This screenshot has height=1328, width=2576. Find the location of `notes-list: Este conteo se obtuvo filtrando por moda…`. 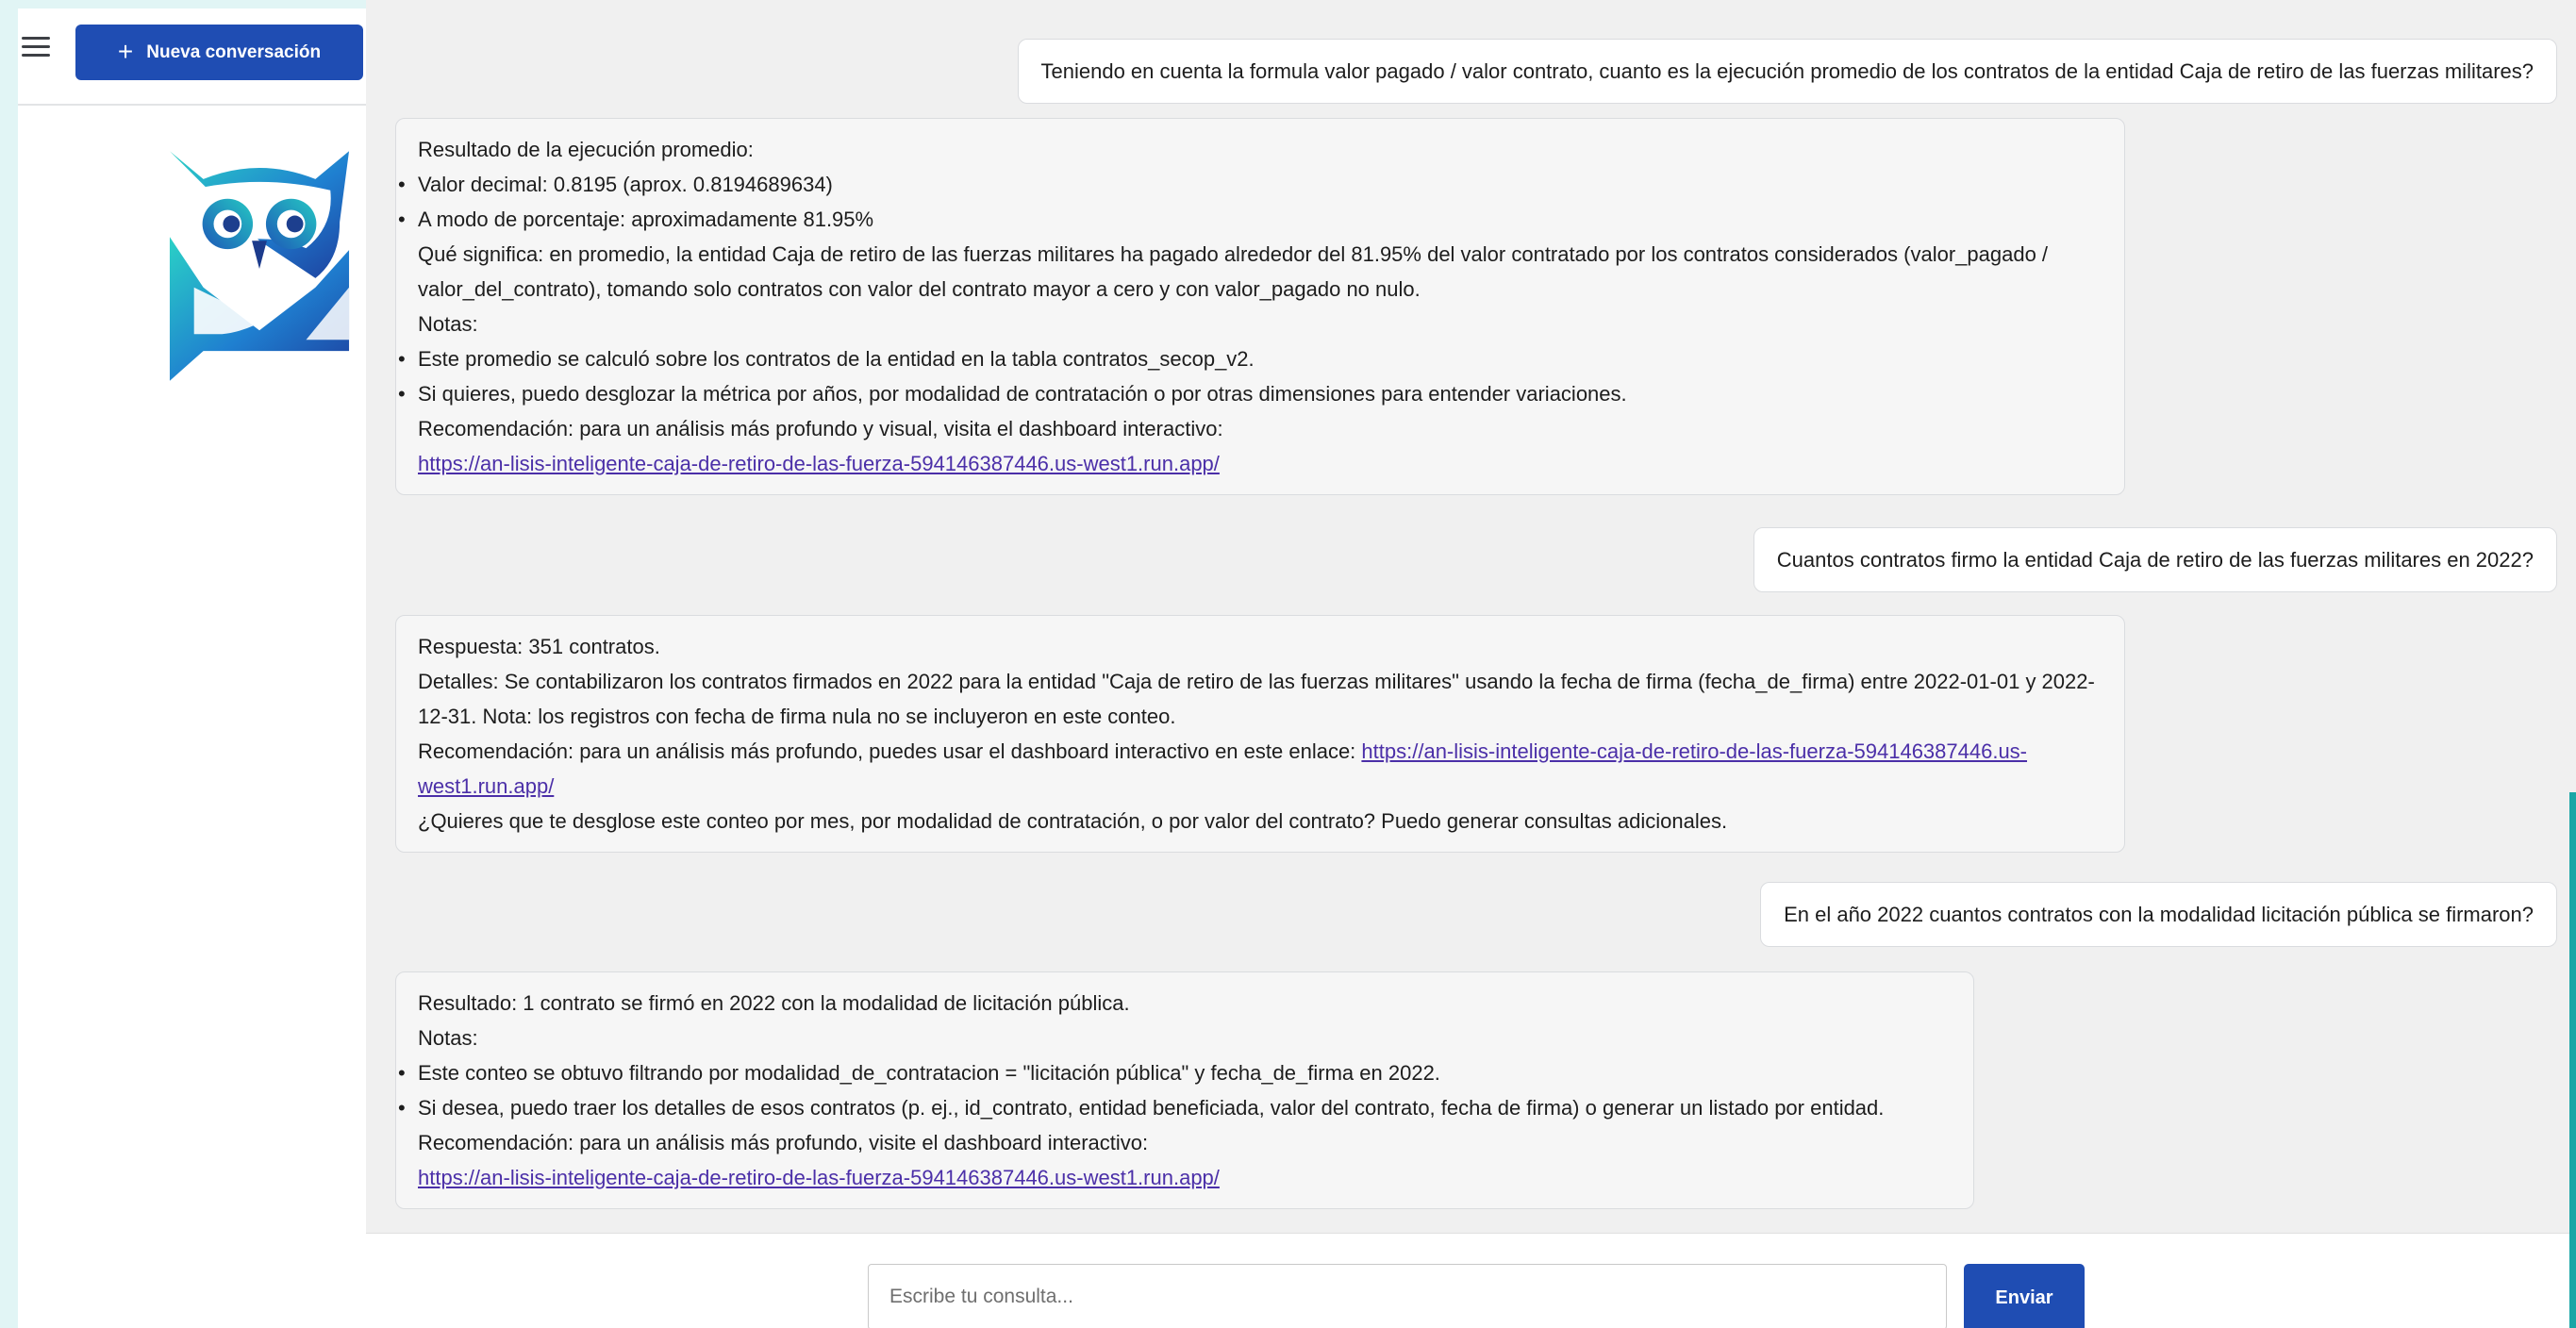

notes-list: Este conteo se obtuvo filtrando por moda… is located at coordinates (1175, 1090).